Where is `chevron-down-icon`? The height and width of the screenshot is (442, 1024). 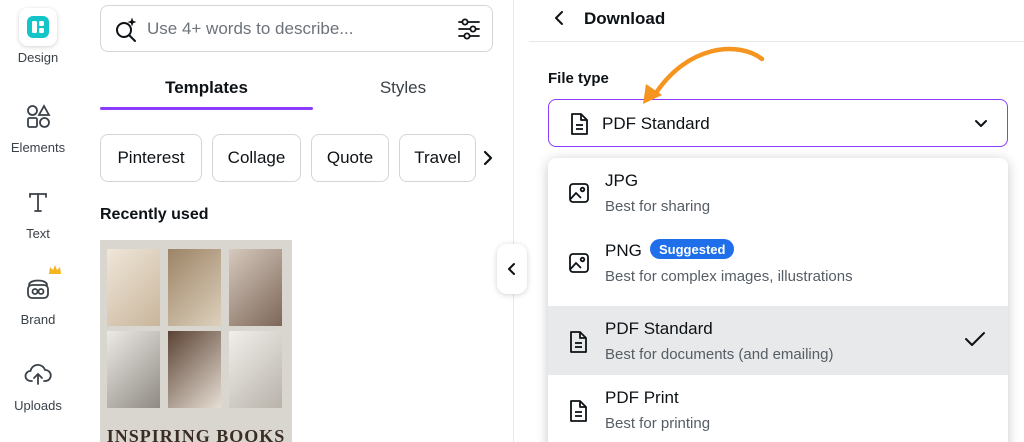
chevron-down-icon is located at coordinates (981, 123).